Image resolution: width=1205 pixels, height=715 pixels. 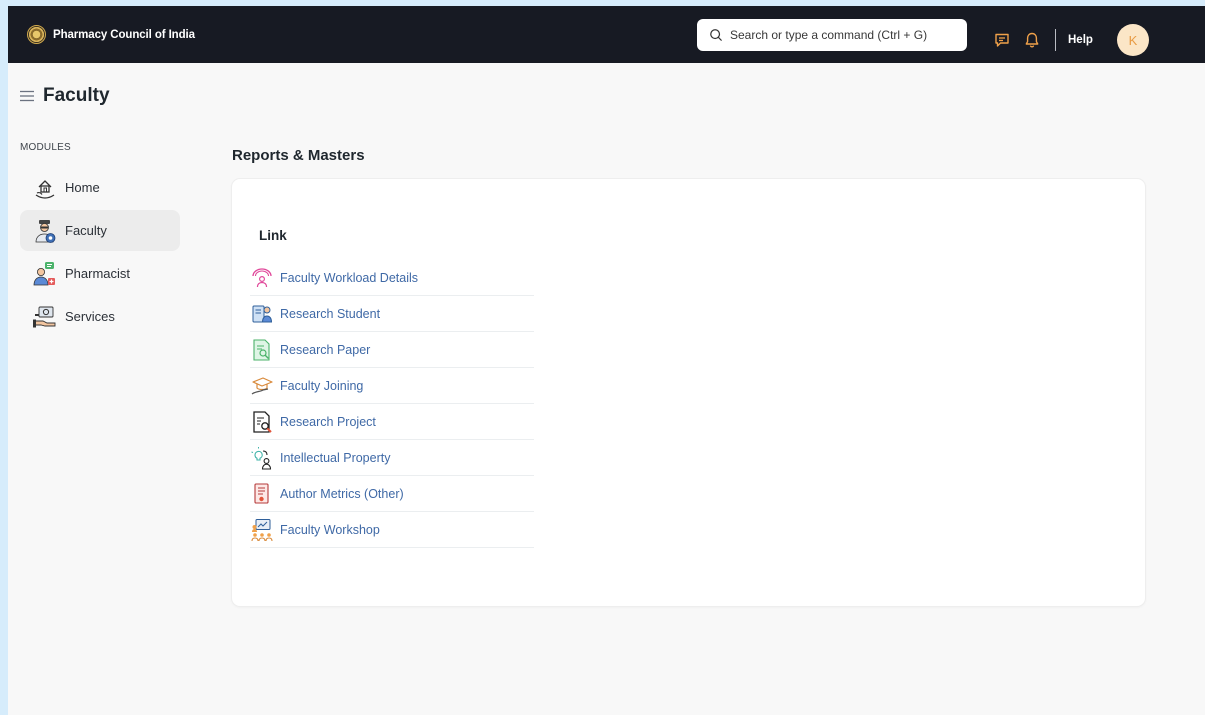 What do you see at coordinates (45, 147) in the screenshot?
I see `modules-label: MODULES` at bounding box center [45, 147].